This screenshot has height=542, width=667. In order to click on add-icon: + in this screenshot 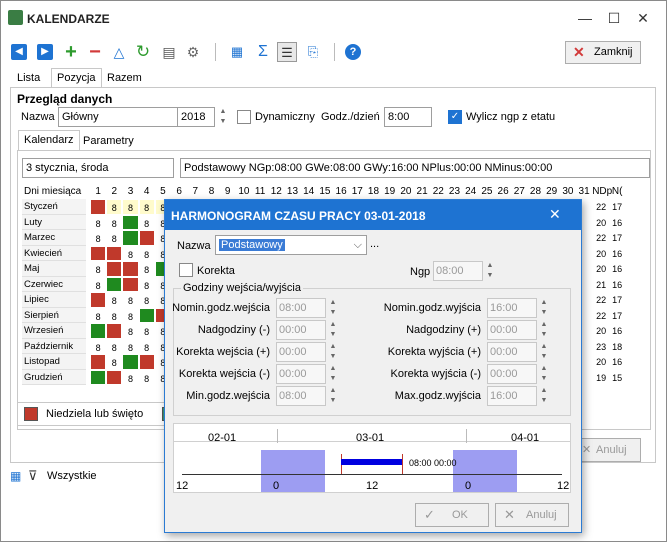, I will do `click(71, 52)`.